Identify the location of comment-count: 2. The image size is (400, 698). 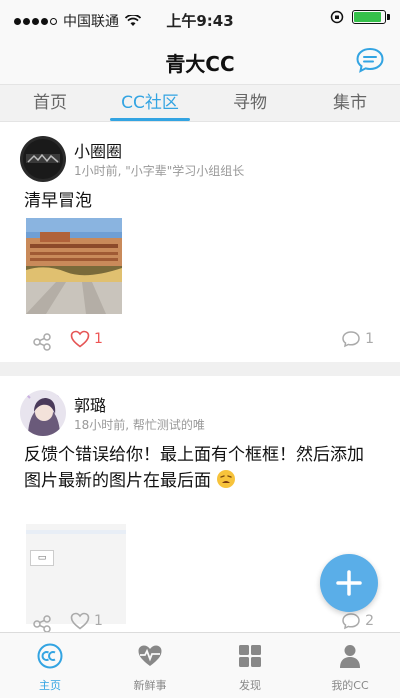
(369, 621).